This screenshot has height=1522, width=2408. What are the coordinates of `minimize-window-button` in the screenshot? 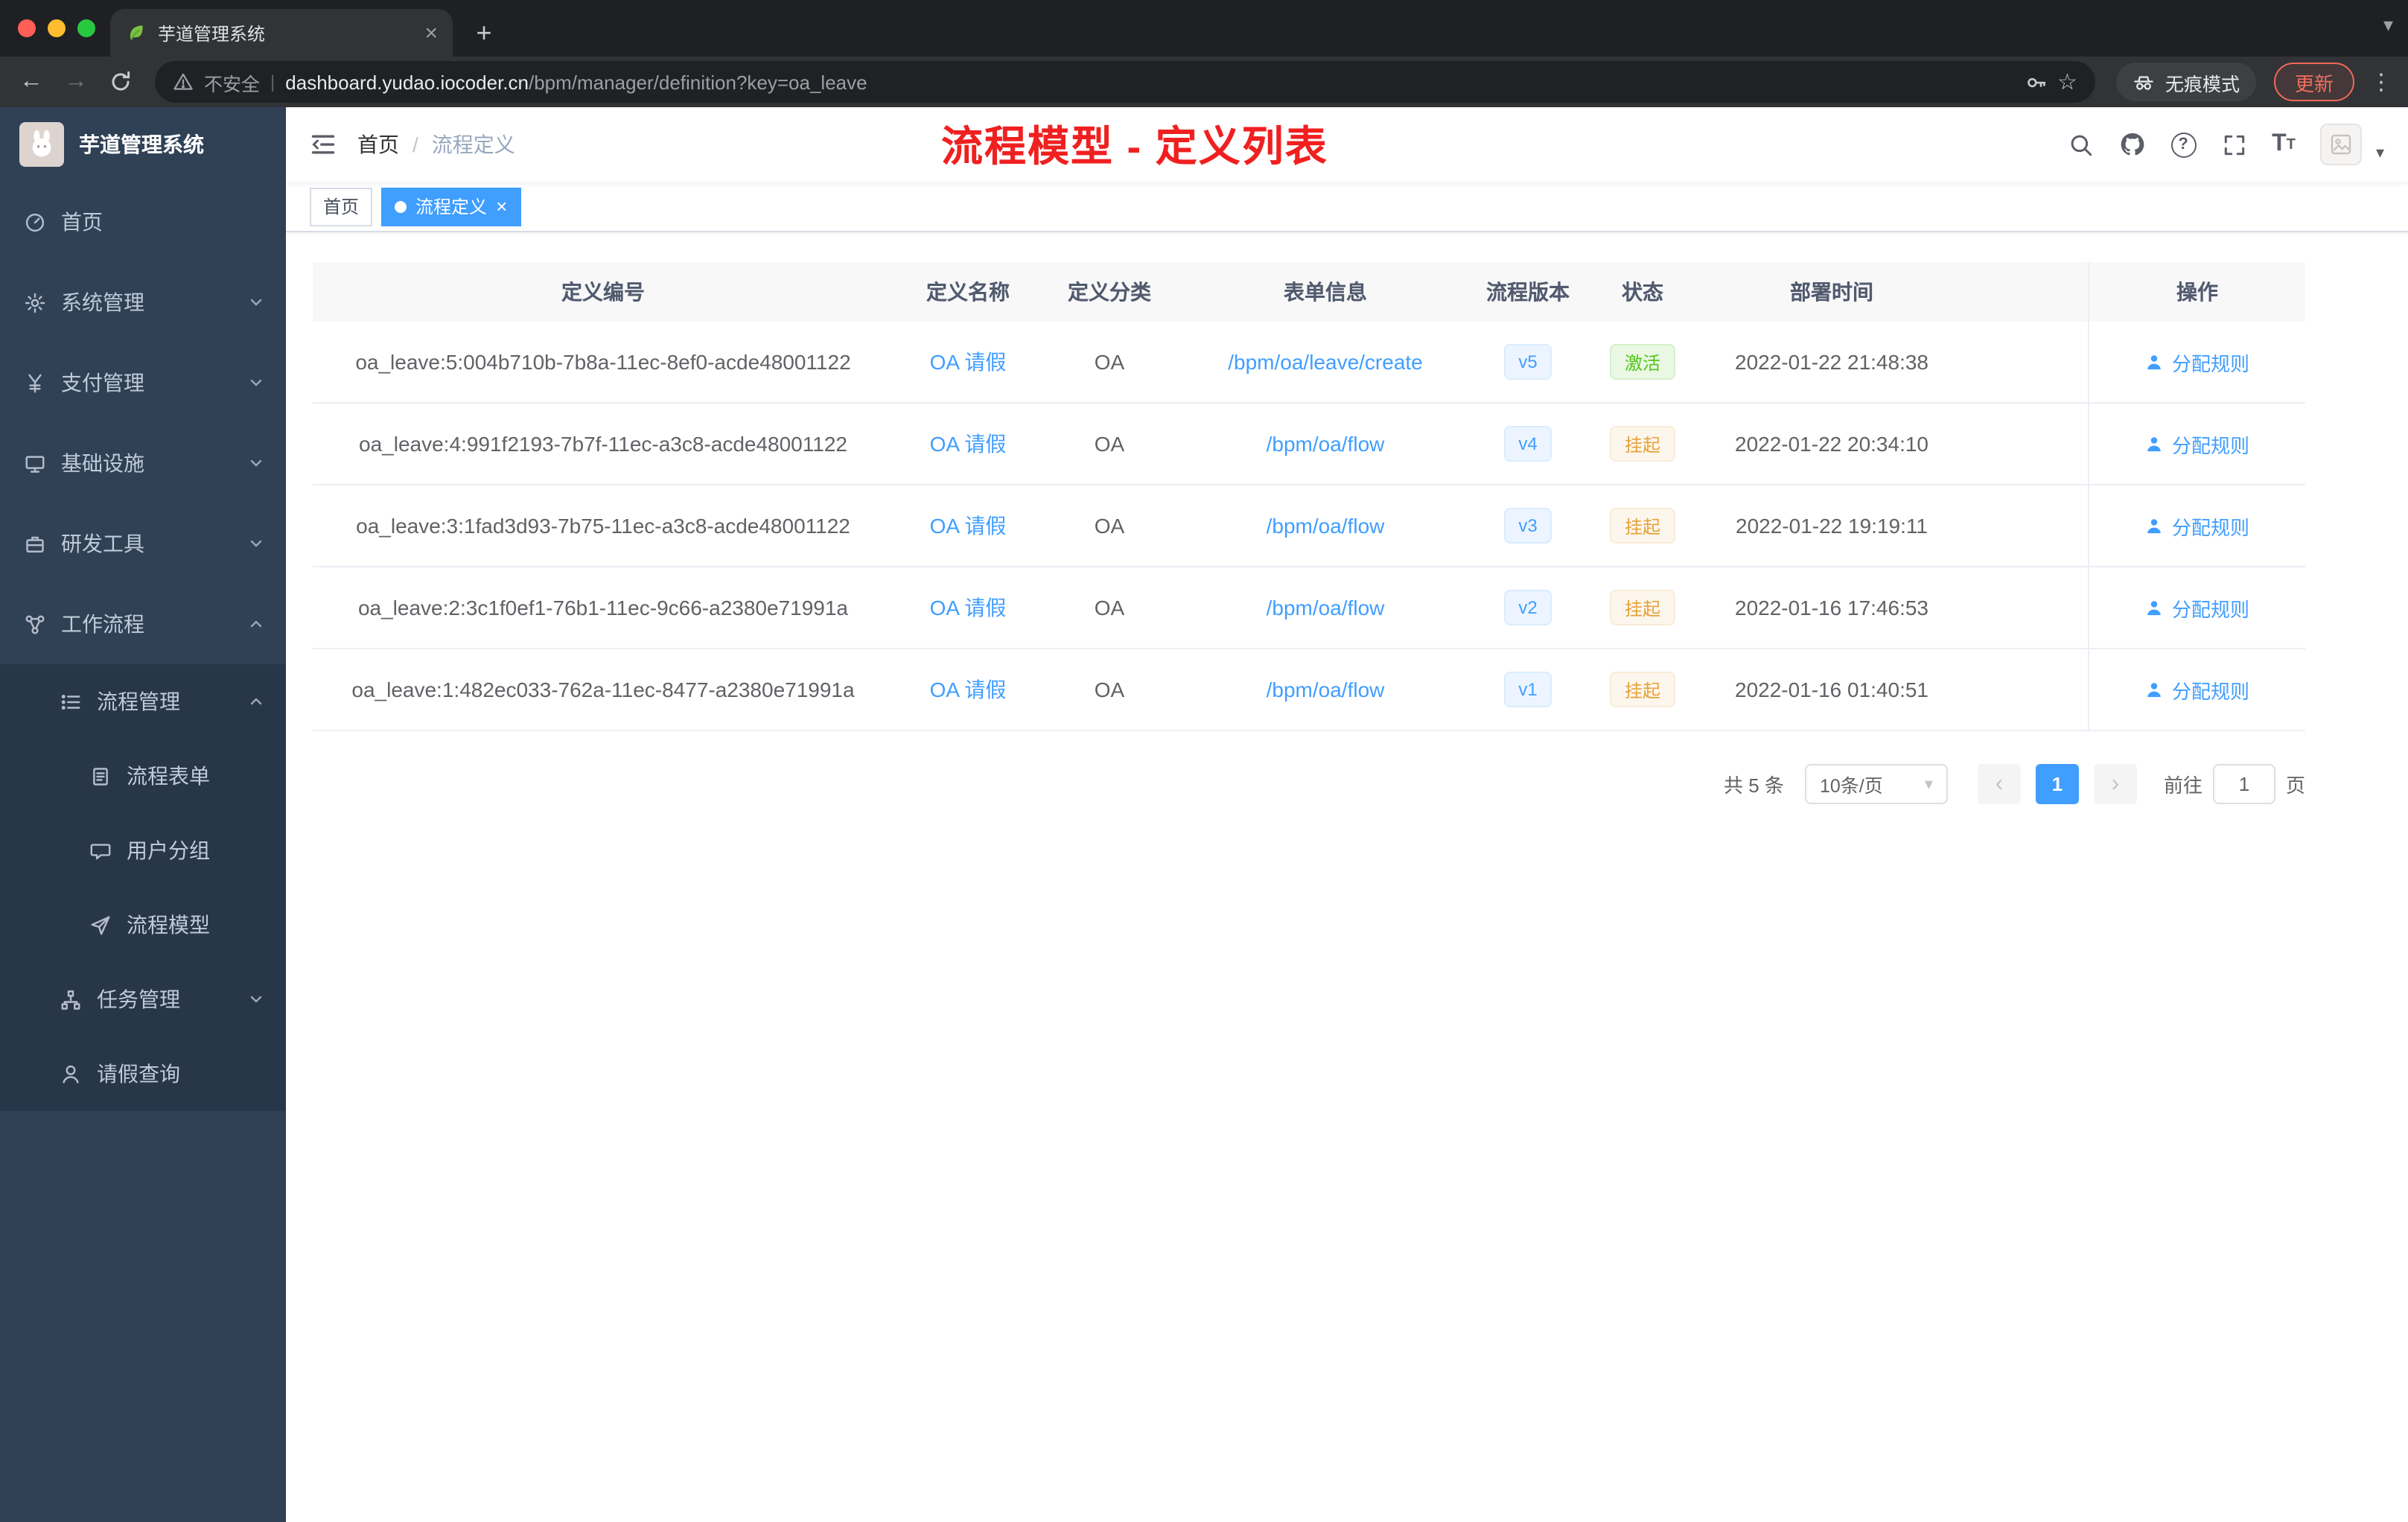 It's located at (57, 28).